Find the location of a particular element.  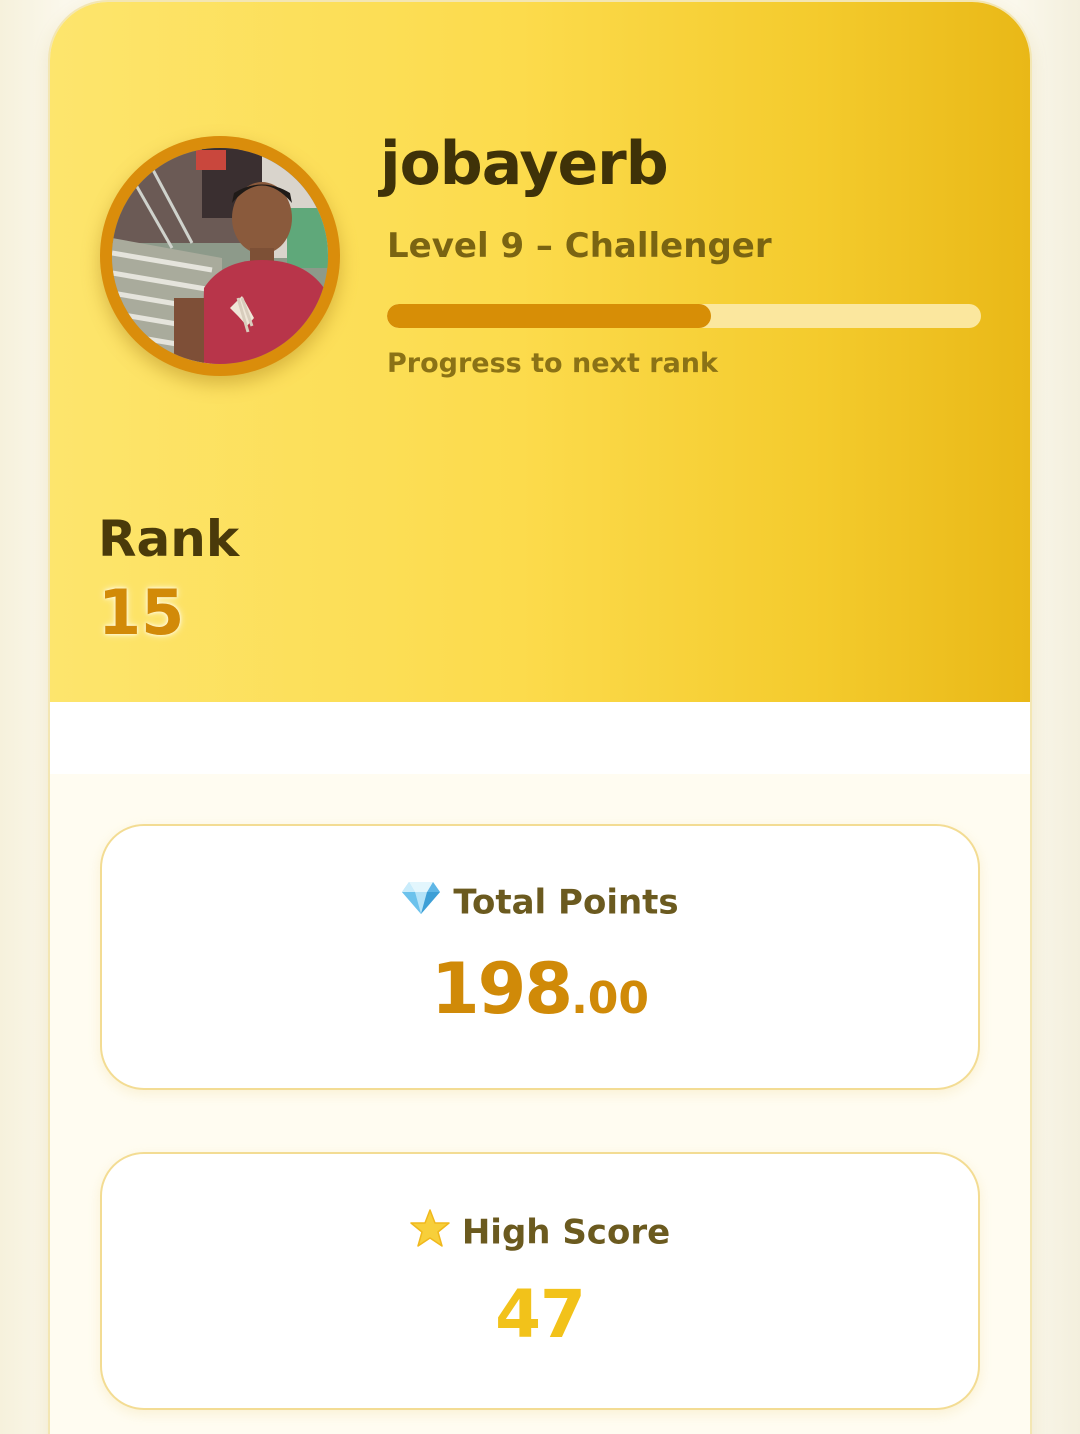

high-score-header: High Score is located at coordinates (540, 1232).